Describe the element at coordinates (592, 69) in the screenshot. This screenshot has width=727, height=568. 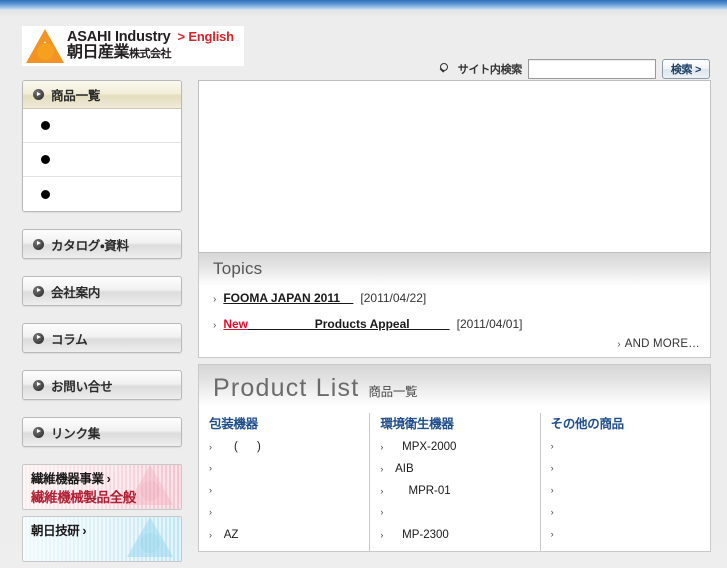
I see `search-input` at that location.